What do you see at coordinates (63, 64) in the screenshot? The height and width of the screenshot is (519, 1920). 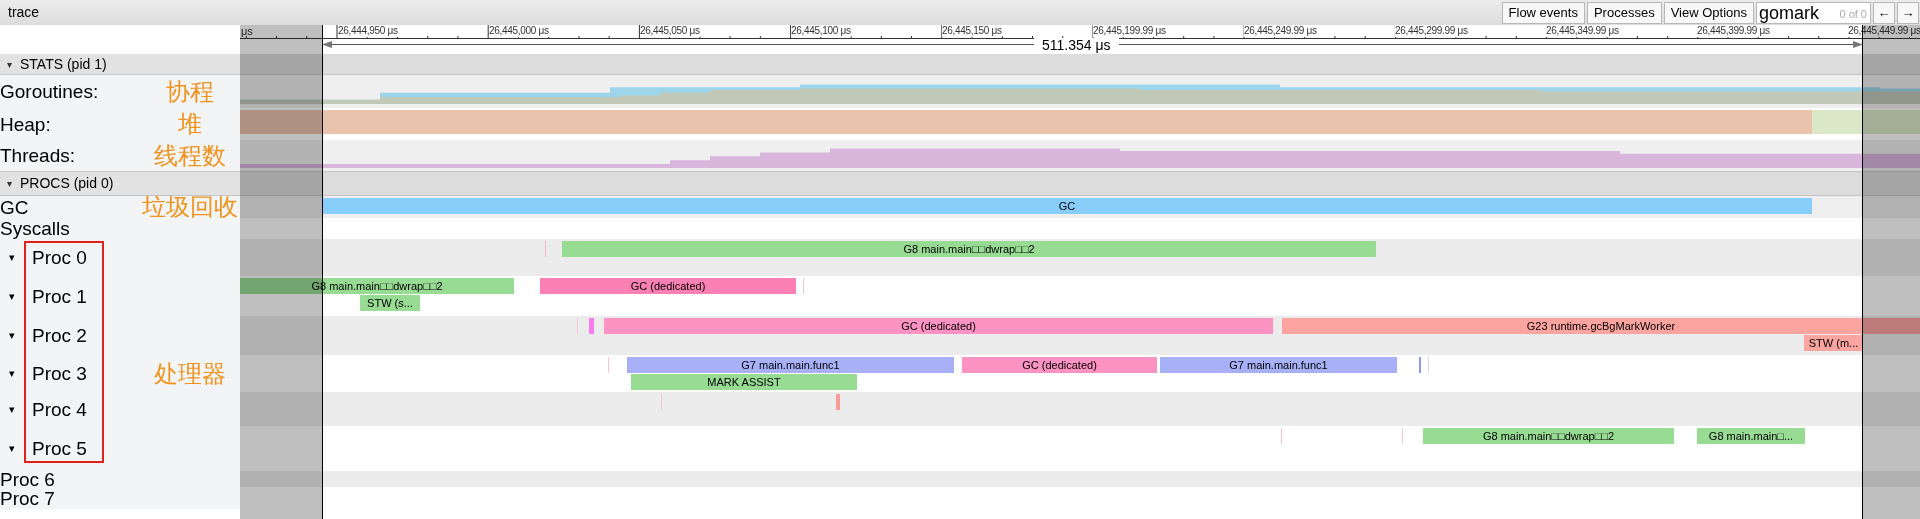 I see `section-header: STATS (pid 1)` at bounding box center [63, 64].